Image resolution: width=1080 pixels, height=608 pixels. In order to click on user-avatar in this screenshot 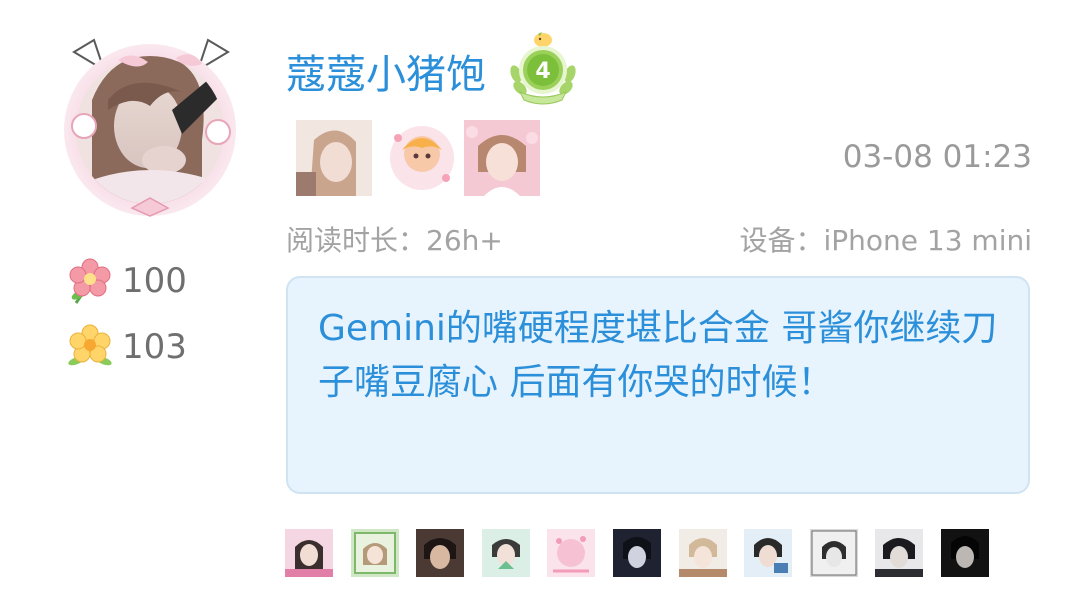, I will do `click(151, 125)`.